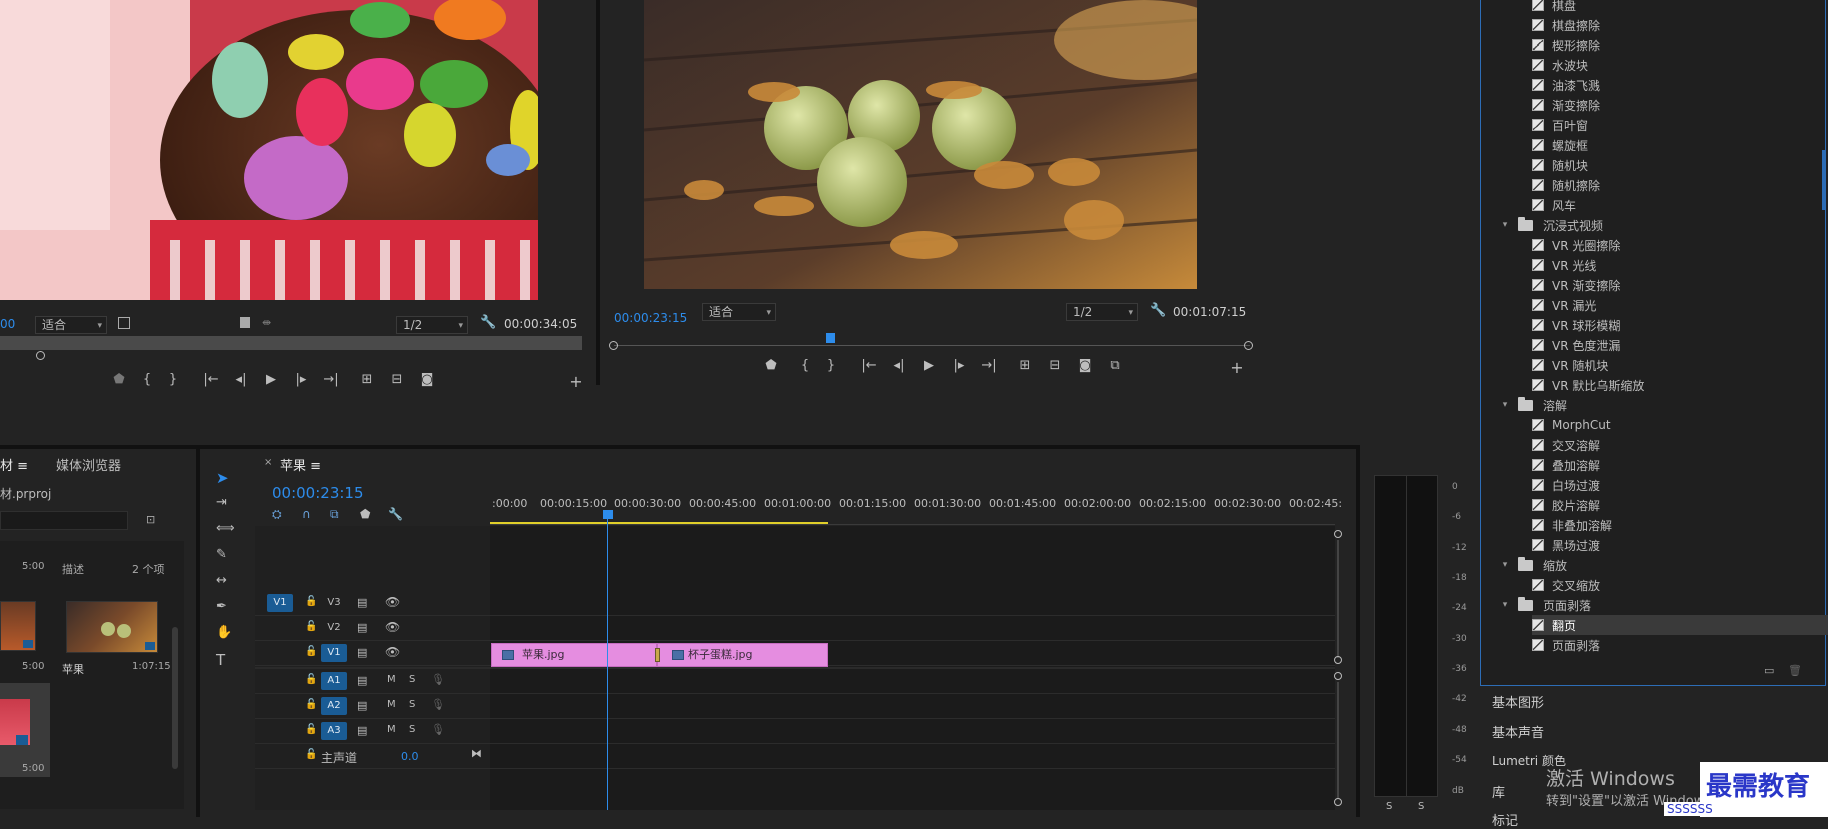  I want to click on program-scrub-bar, so click(932, 345).